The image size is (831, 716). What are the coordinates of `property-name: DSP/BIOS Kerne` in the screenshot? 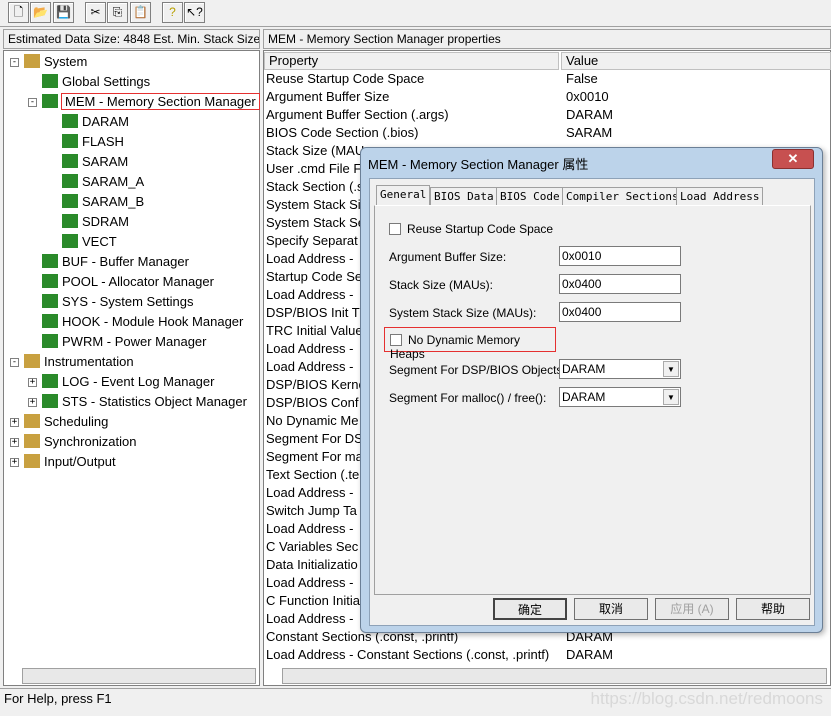 It's located at (316, 385).